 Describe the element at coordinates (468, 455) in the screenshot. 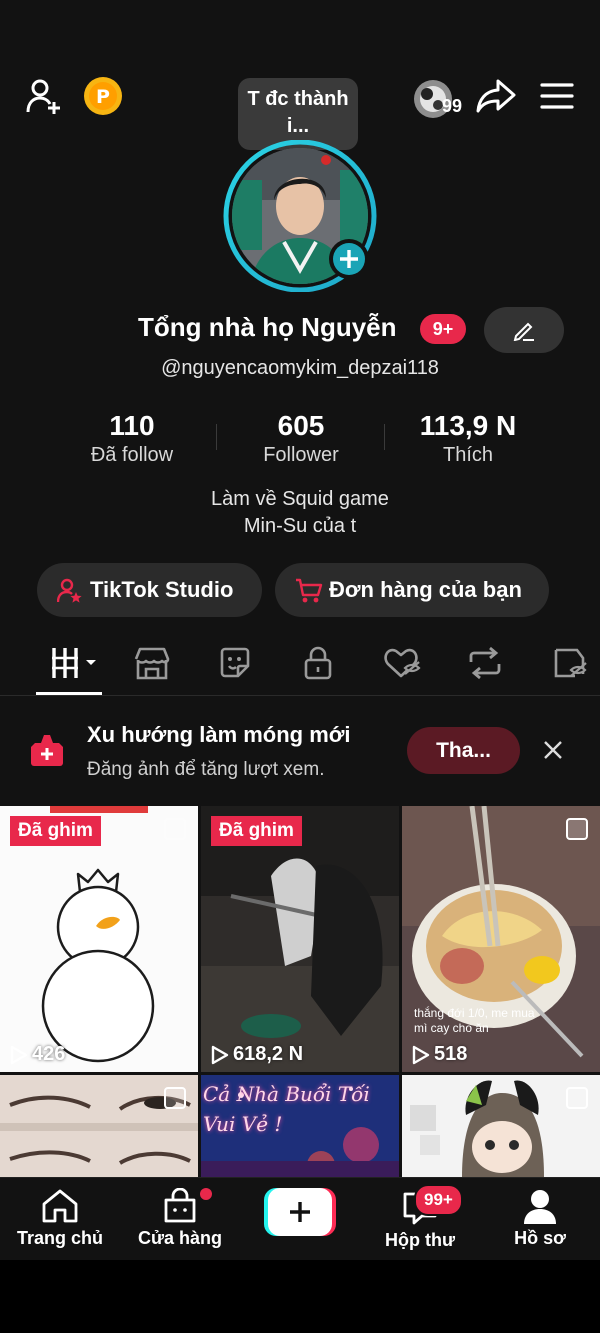

I see `stat-label: Thích` at that location.